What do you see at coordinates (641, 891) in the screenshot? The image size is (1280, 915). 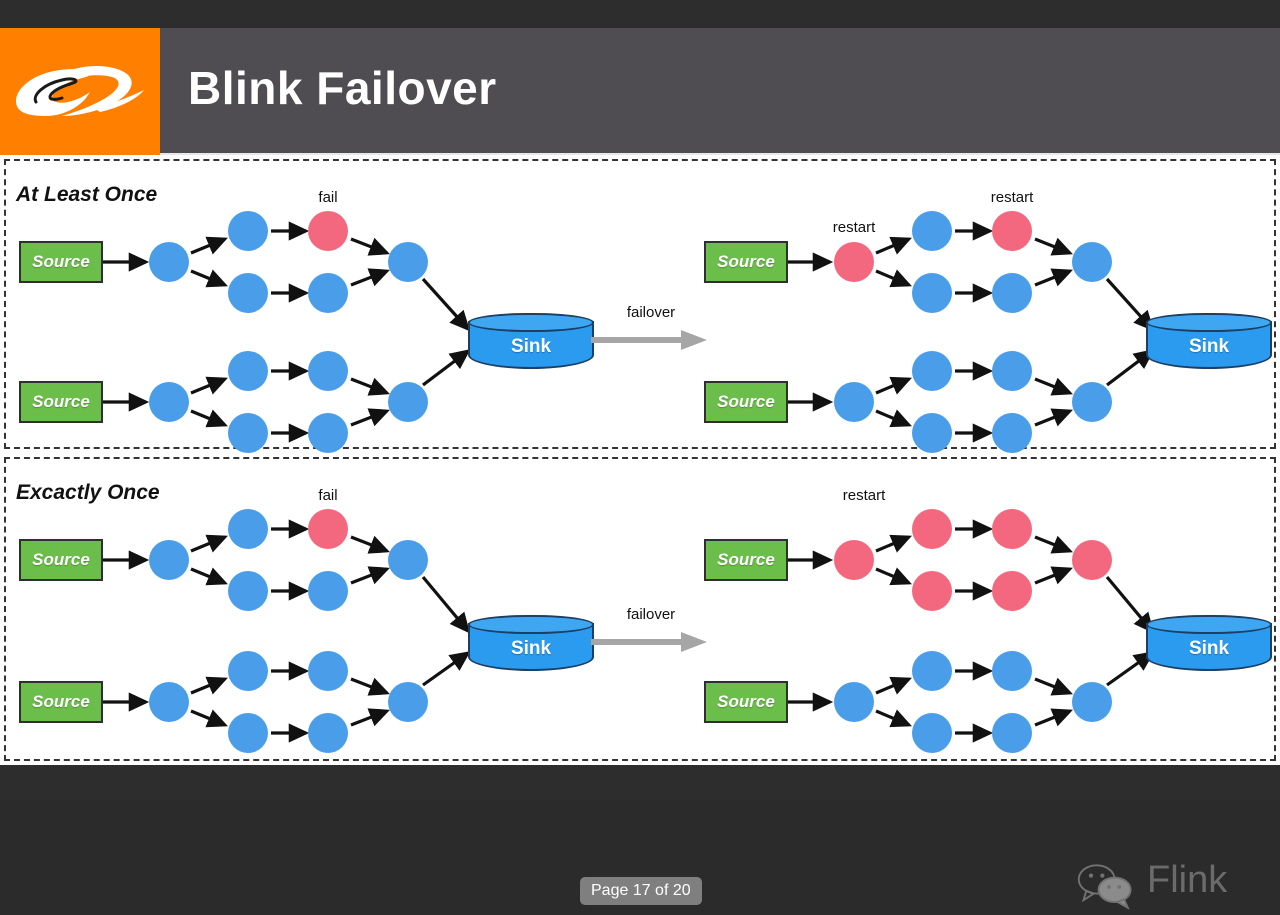 I see `page-indicator-badge: Page 17 of 20` at bounding box center [641, 891].